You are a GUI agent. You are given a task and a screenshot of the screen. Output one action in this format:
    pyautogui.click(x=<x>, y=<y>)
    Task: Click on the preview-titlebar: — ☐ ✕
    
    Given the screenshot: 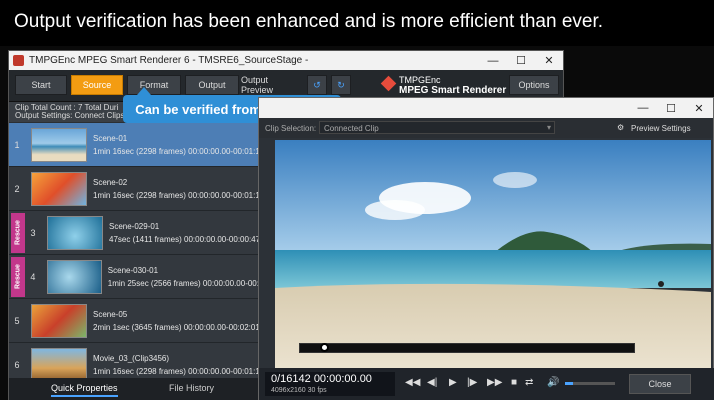 What is the action you would take?
    pyautogui.click(x=486, y=108)
    